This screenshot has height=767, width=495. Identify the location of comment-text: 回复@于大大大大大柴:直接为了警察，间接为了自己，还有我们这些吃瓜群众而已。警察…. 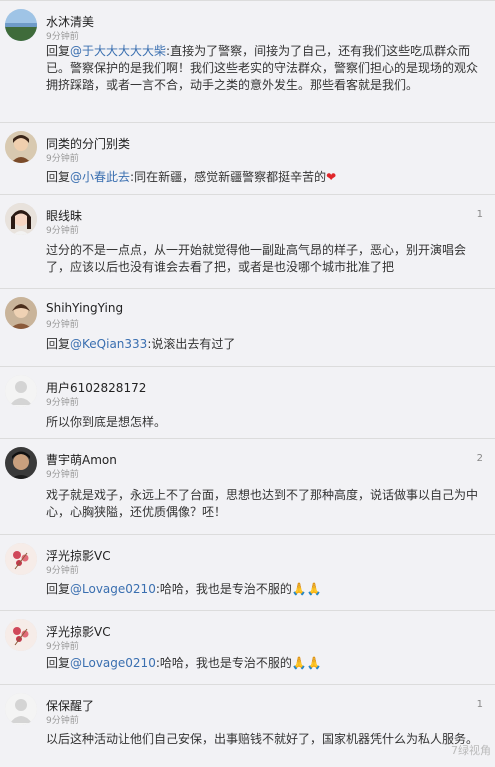
(264, 68).